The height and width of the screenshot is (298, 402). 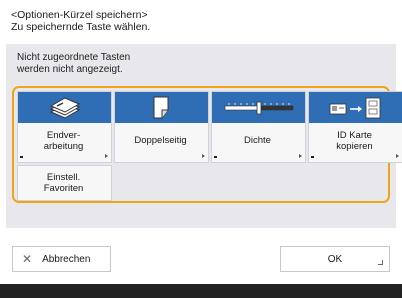 I want to click on key-finishing-label: Endver- arbeitung, so click(x=63, y=140).